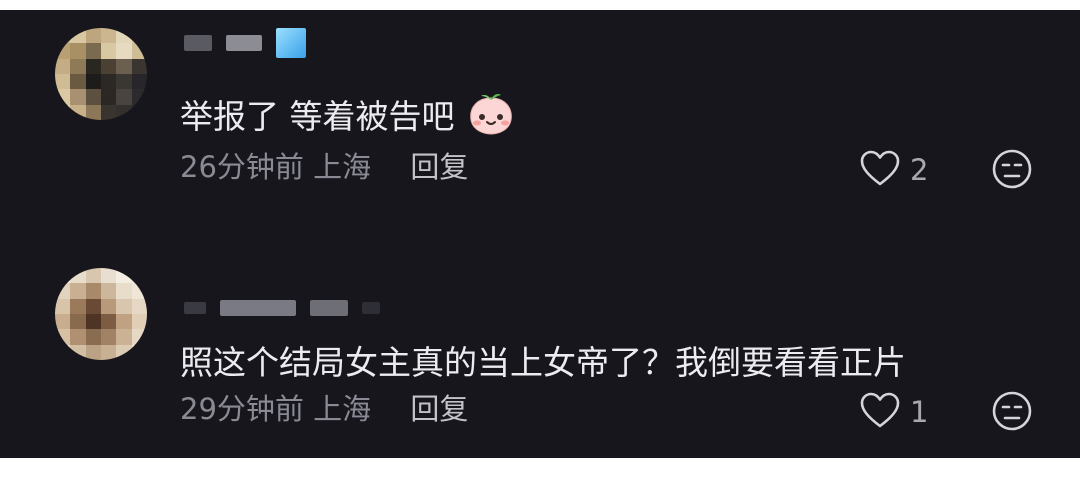  What do you see at coordinates (491, 118) in the screenshot?
I see `peach-face-emoji` at bounding box center [491, 118].